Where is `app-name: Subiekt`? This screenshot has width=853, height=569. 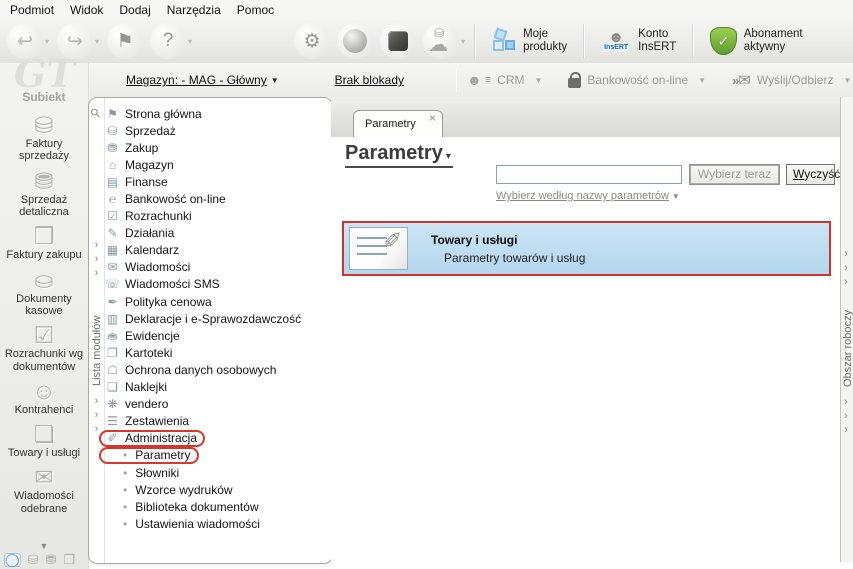
app-name: Subiekt is located at coordinates (44, 97).